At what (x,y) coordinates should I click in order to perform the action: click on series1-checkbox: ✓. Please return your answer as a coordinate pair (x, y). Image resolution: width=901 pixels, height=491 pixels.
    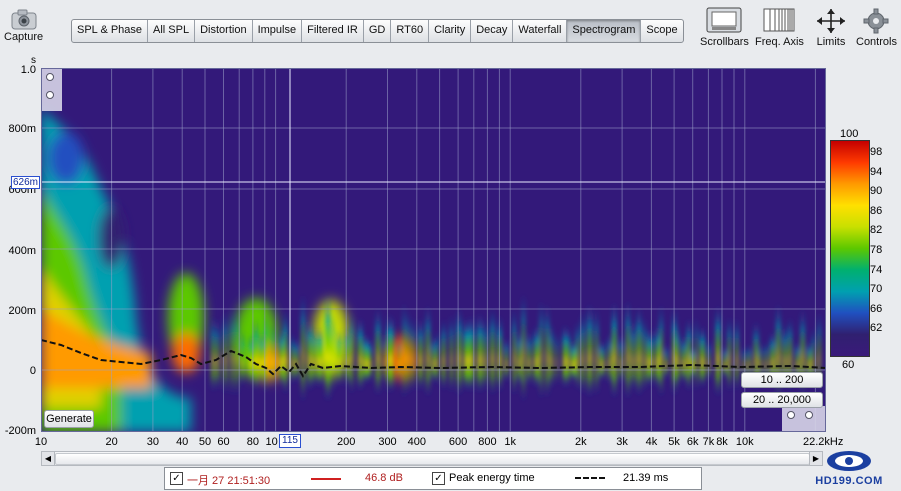
    Looking at the image, I should click on (176, 478).